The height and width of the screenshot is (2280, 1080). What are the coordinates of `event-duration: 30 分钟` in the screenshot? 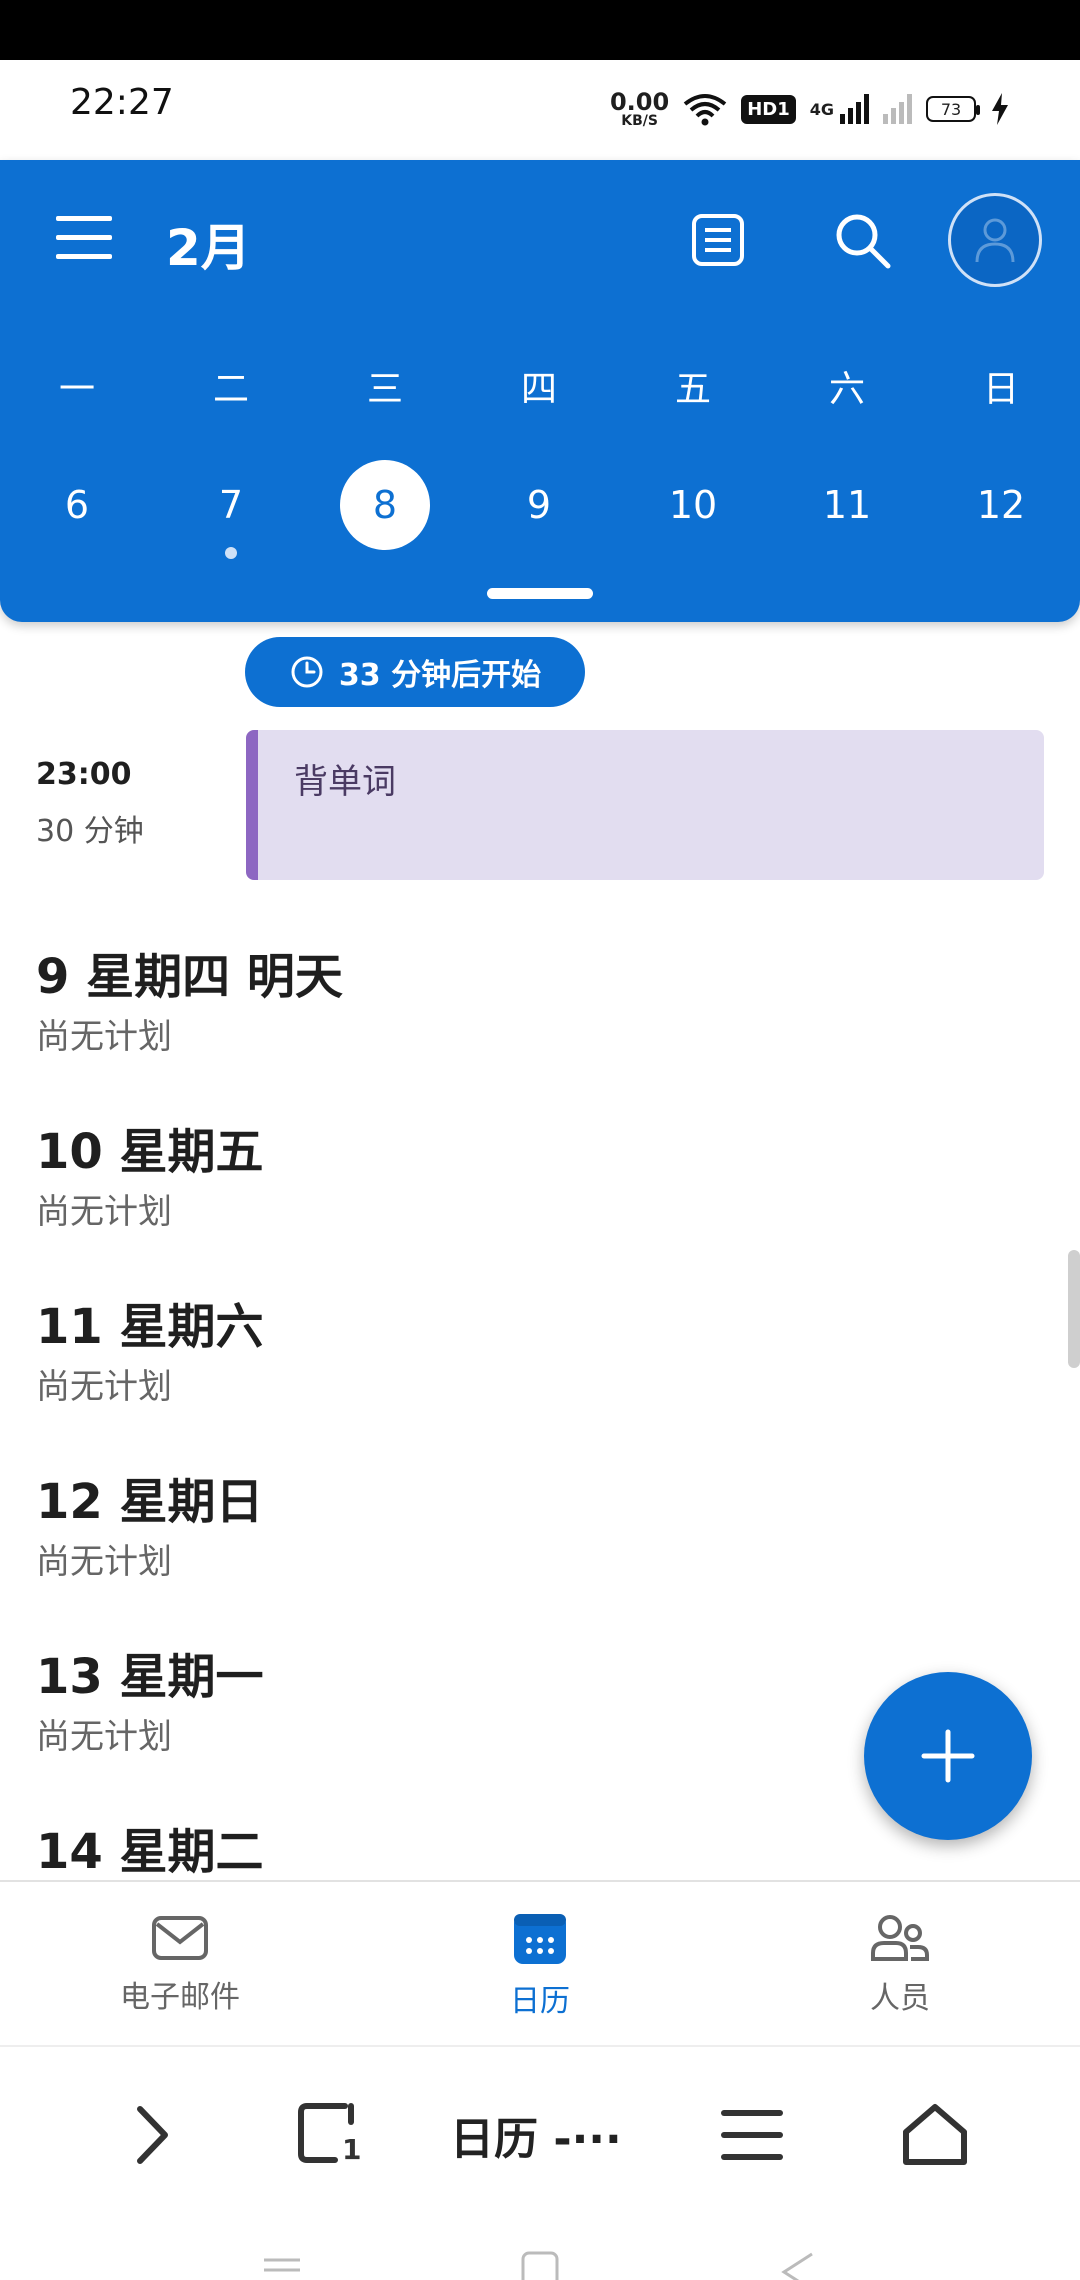 It's located at (90, 831).